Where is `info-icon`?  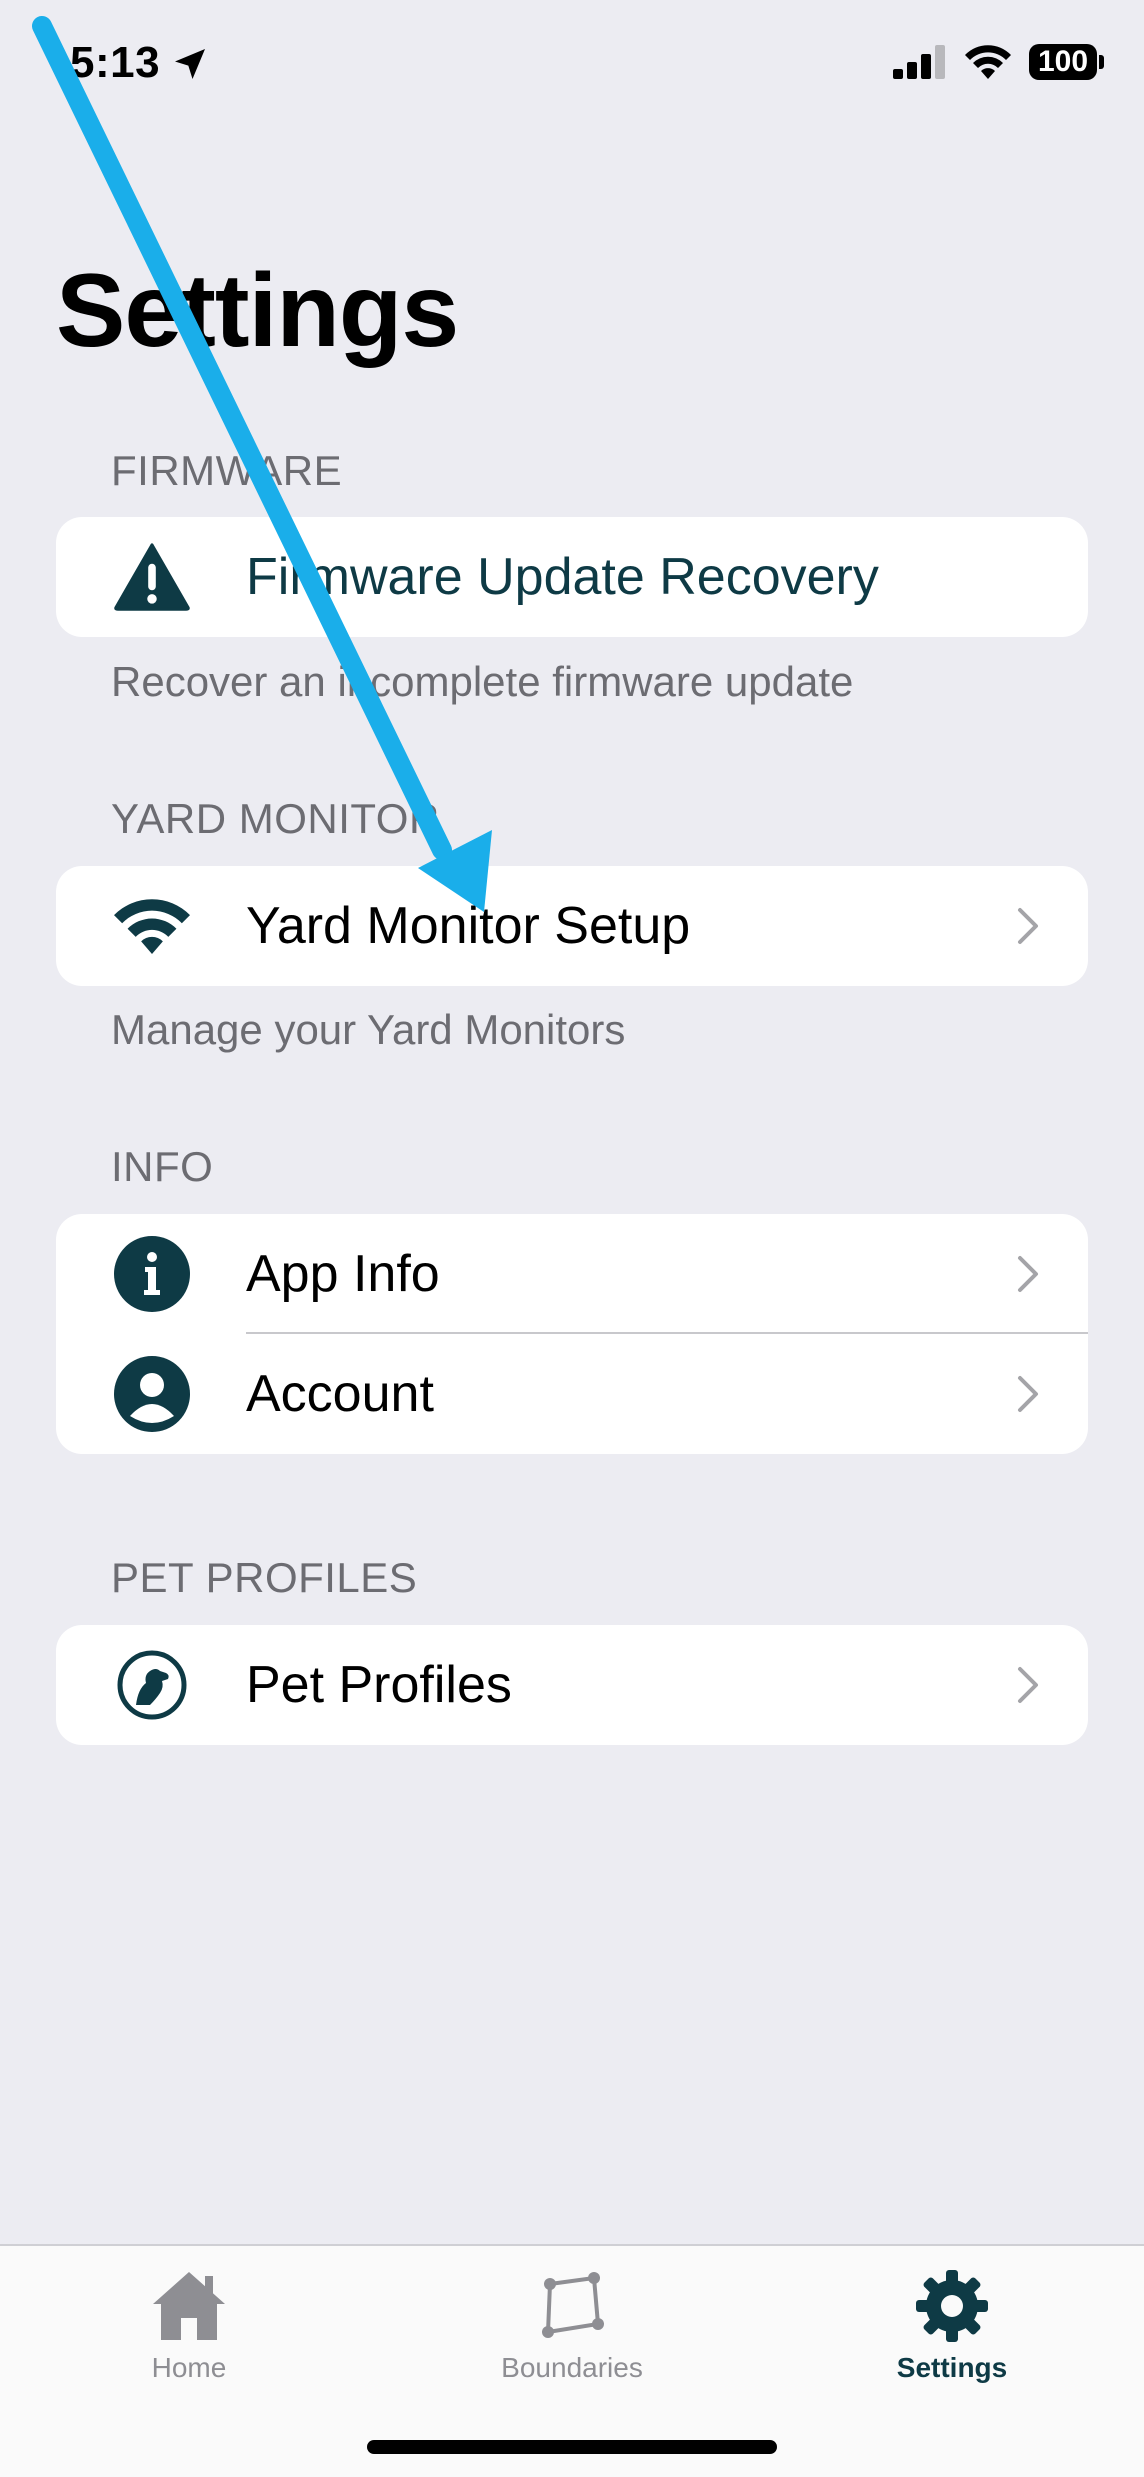 info-icon is located at coordinates (152, 1274).